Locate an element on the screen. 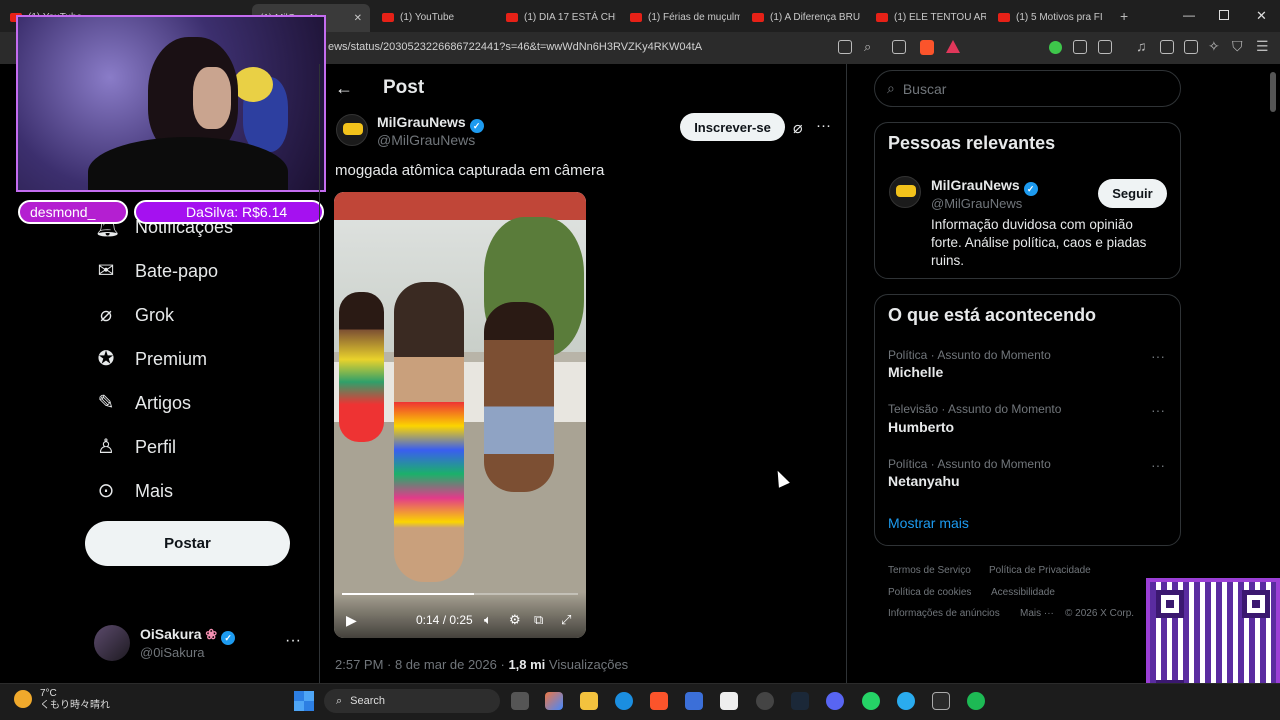 This screenshot has height=720, width=1280. steam-icon is located at coordinates (800, 701).